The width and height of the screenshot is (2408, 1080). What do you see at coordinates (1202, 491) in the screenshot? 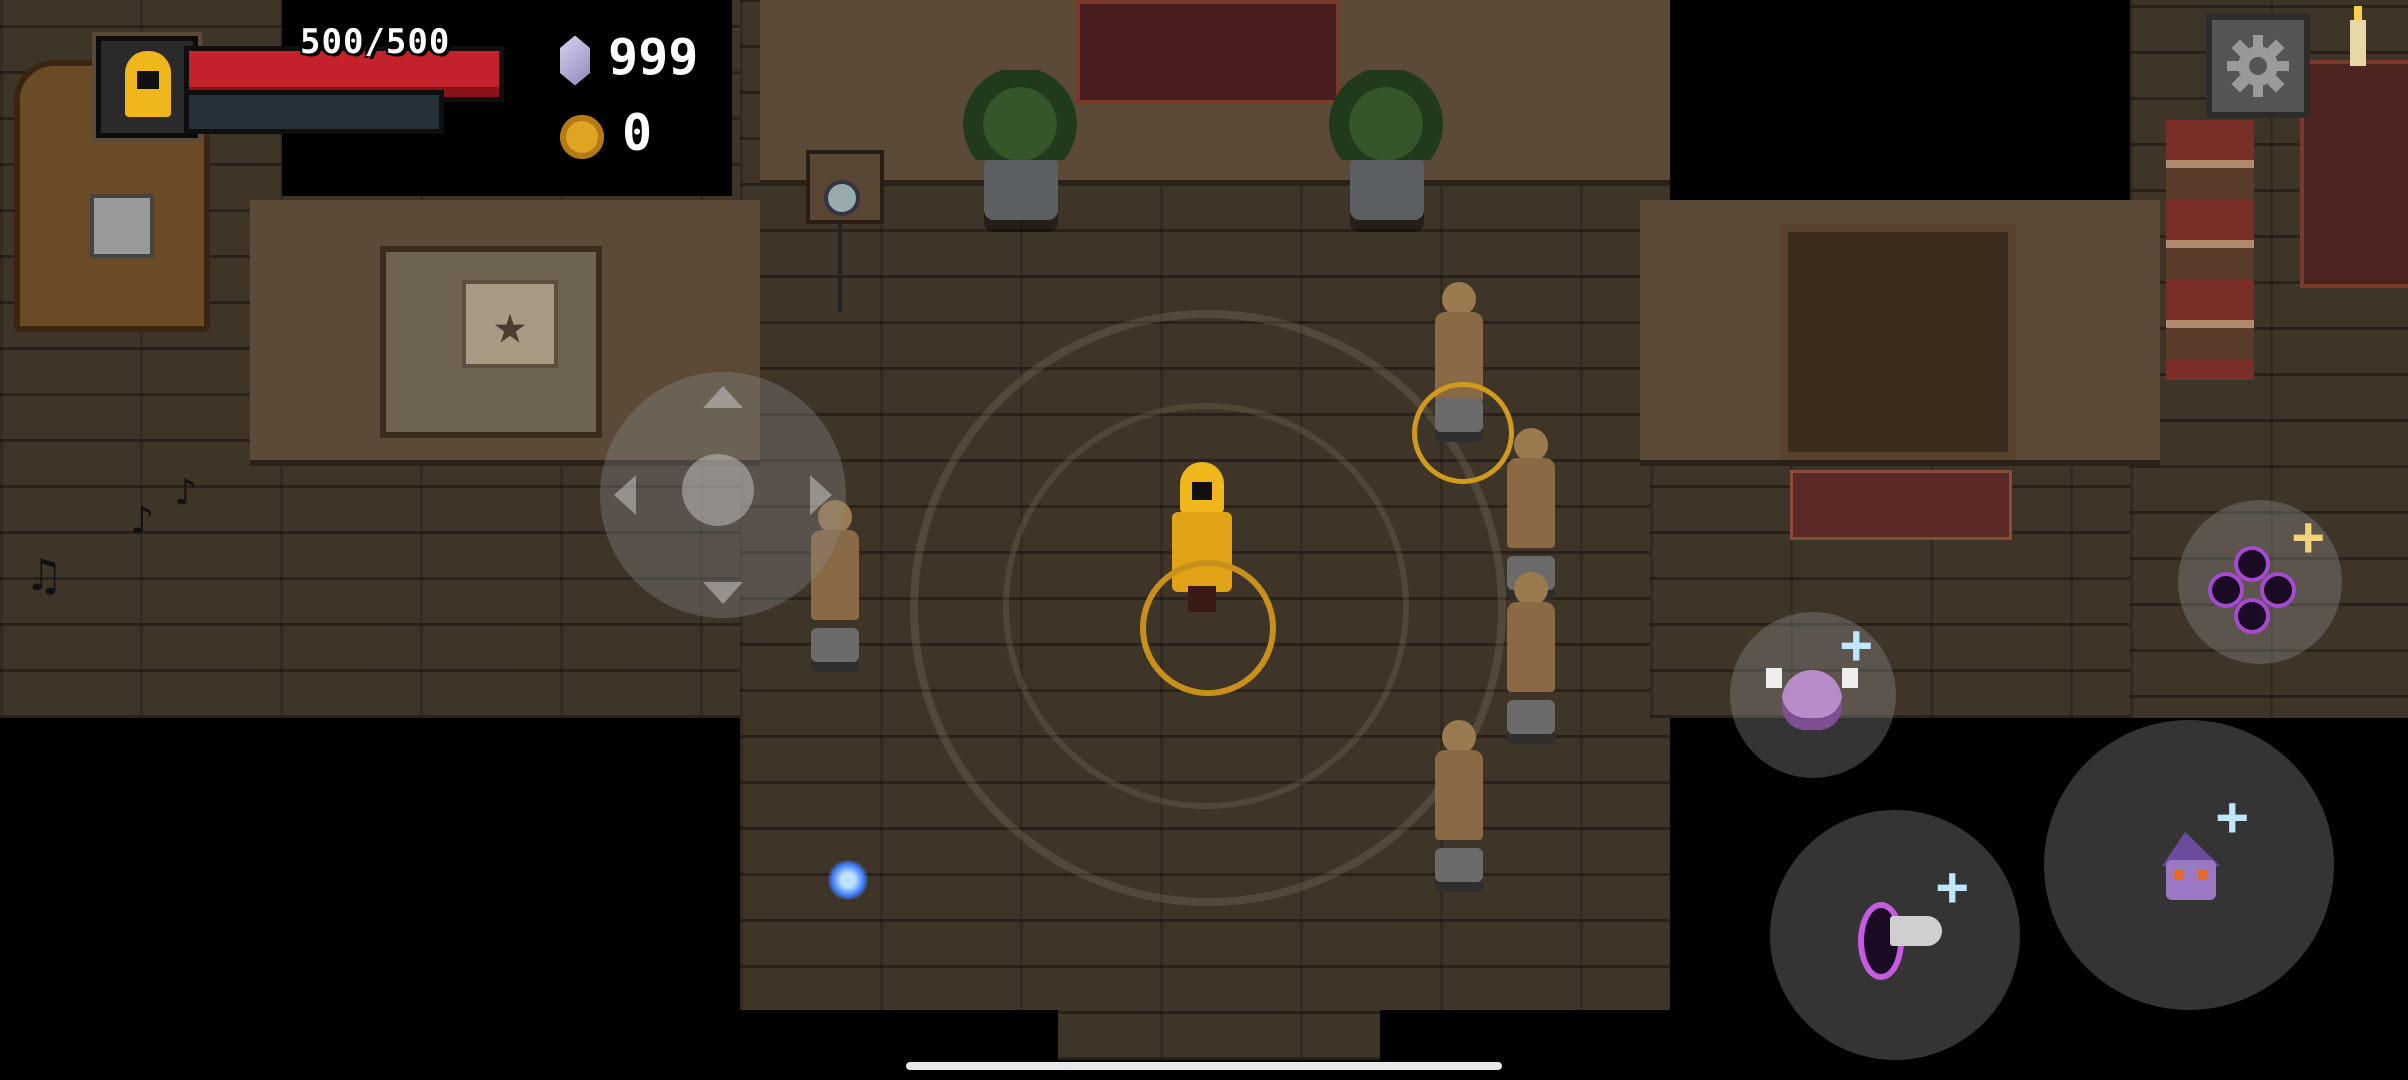
I see `player-face` at bounding box center [1202, 491].